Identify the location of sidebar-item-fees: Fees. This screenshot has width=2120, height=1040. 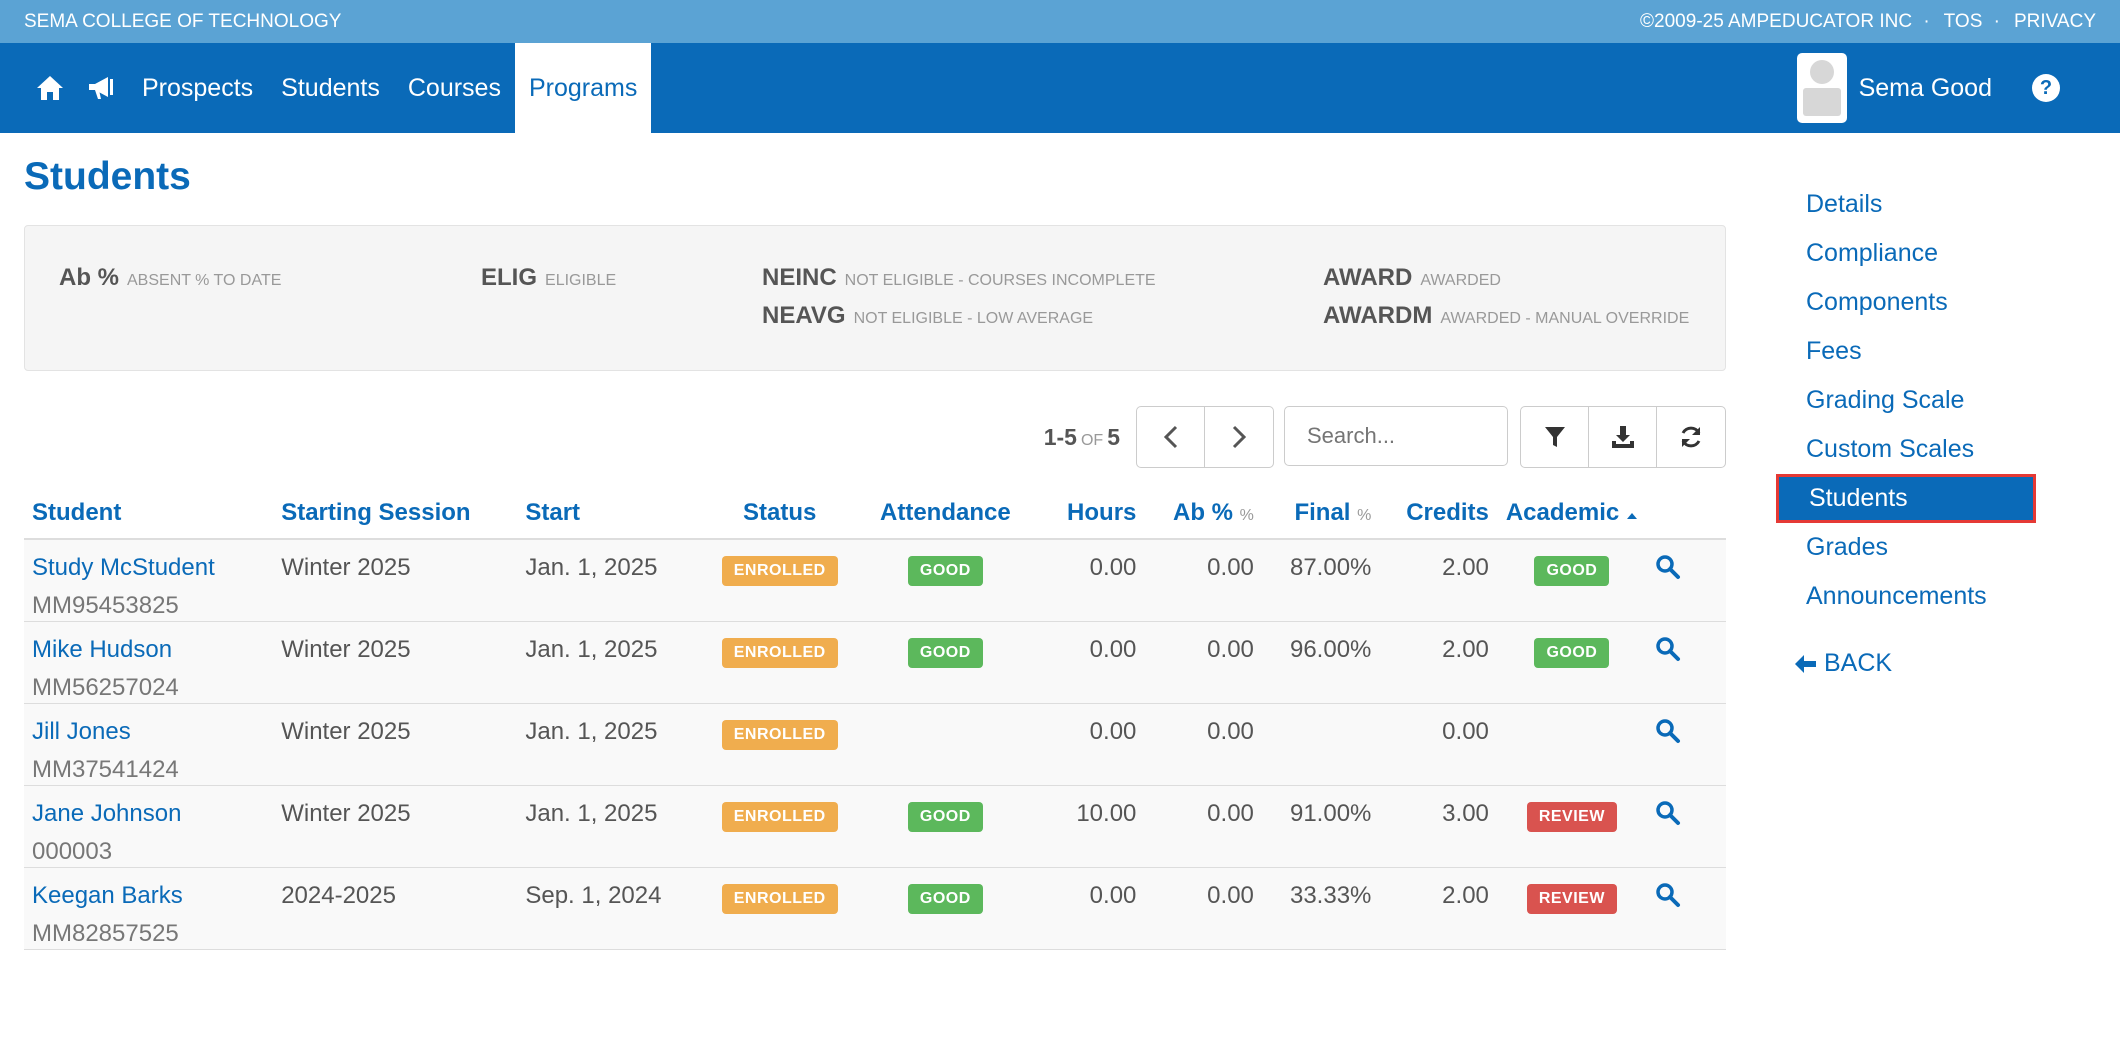
(1906, 351).